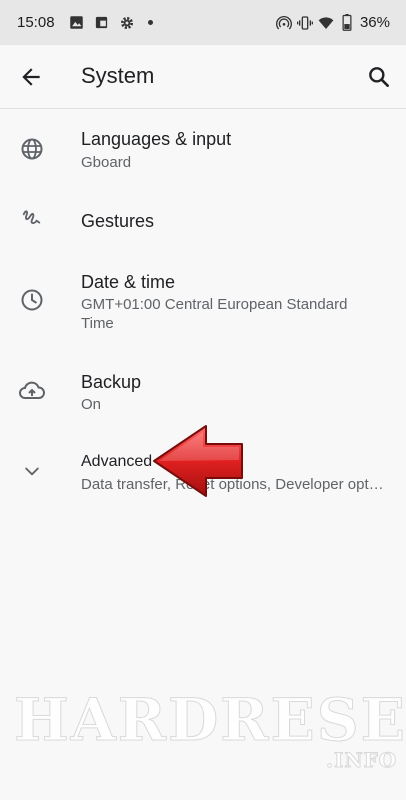 This screenshot has width=406, height=800. Describe the element at coordinates (32, 300) in the screenshot. I see `clock-icon` at that location.